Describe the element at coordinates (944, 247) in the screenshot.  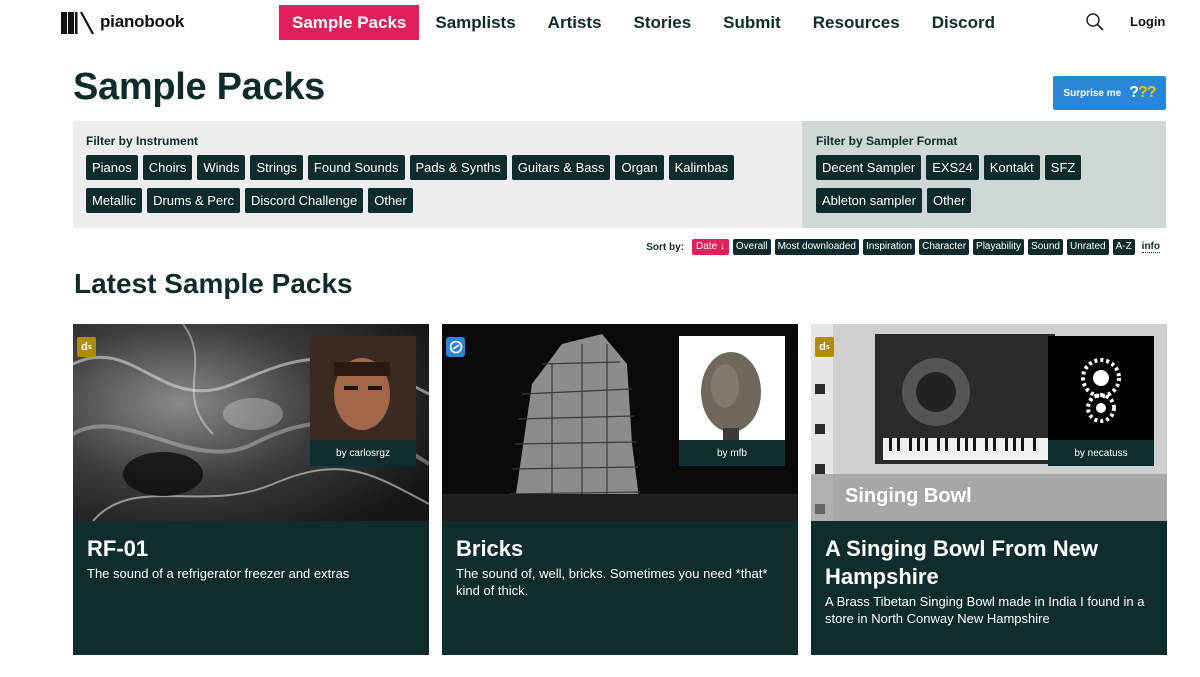
I see `sort-character: Character` at that location.